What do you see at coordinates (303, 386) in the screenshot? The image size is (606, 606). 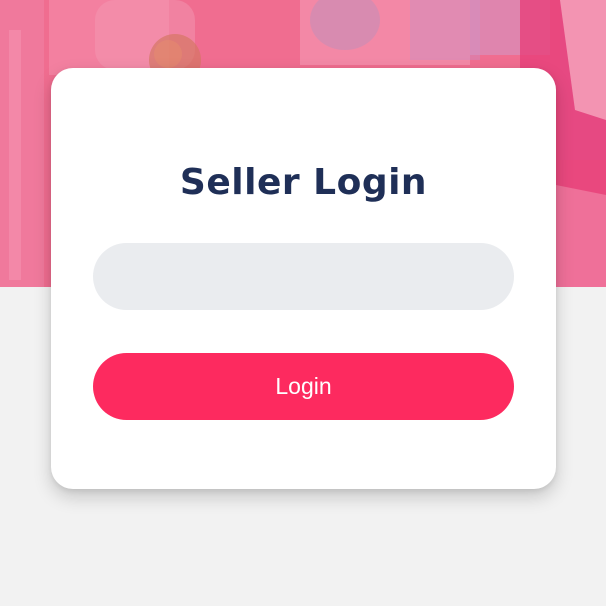 I see `login-button: Login` at bounding box center [303, 386].